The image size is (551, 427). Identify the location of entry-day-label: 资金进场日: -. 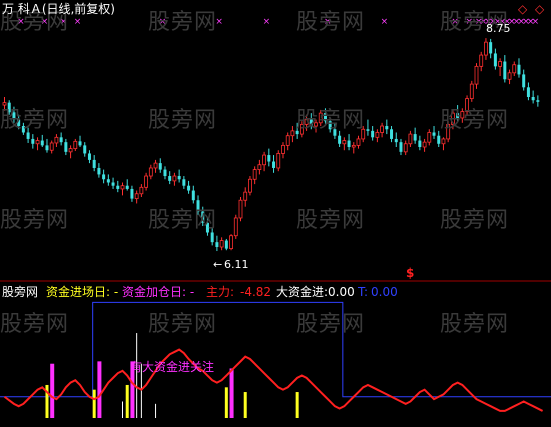
(82, 292).